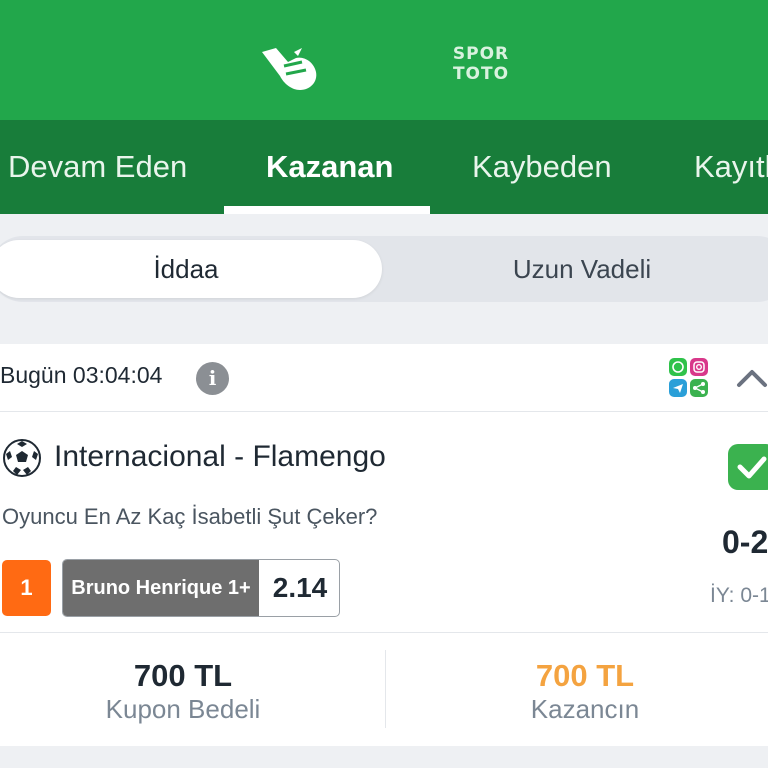  Describe the element at coordinates (690, 378) in the screenshot. I see `share-icons` at that location.